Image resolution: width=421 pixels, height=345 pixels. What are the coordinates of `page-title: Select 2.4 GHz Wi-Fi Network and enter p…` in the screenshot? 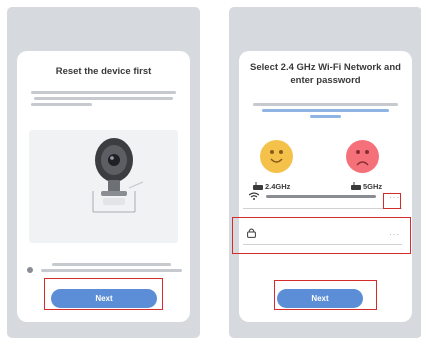 It's located at (325, 74).